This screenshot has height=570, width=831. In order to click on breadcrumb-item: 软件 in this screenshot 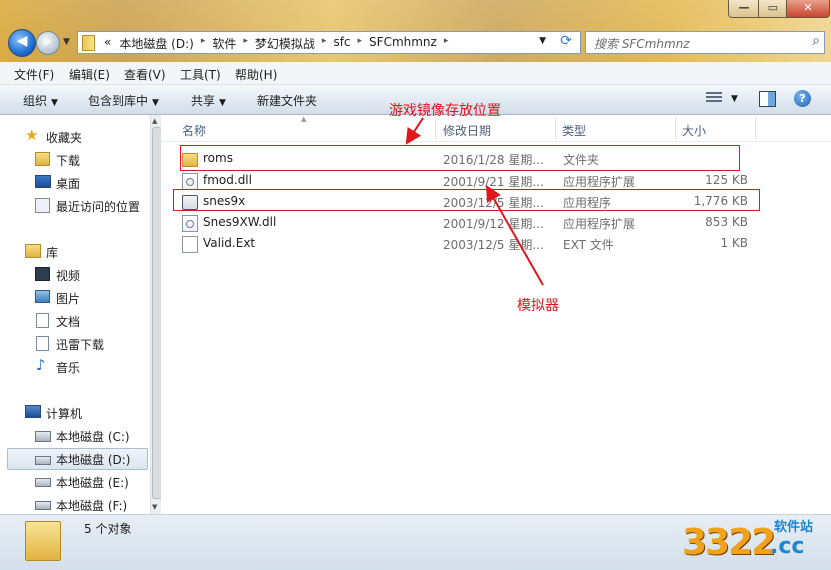, I will do `click(224, 43)`.